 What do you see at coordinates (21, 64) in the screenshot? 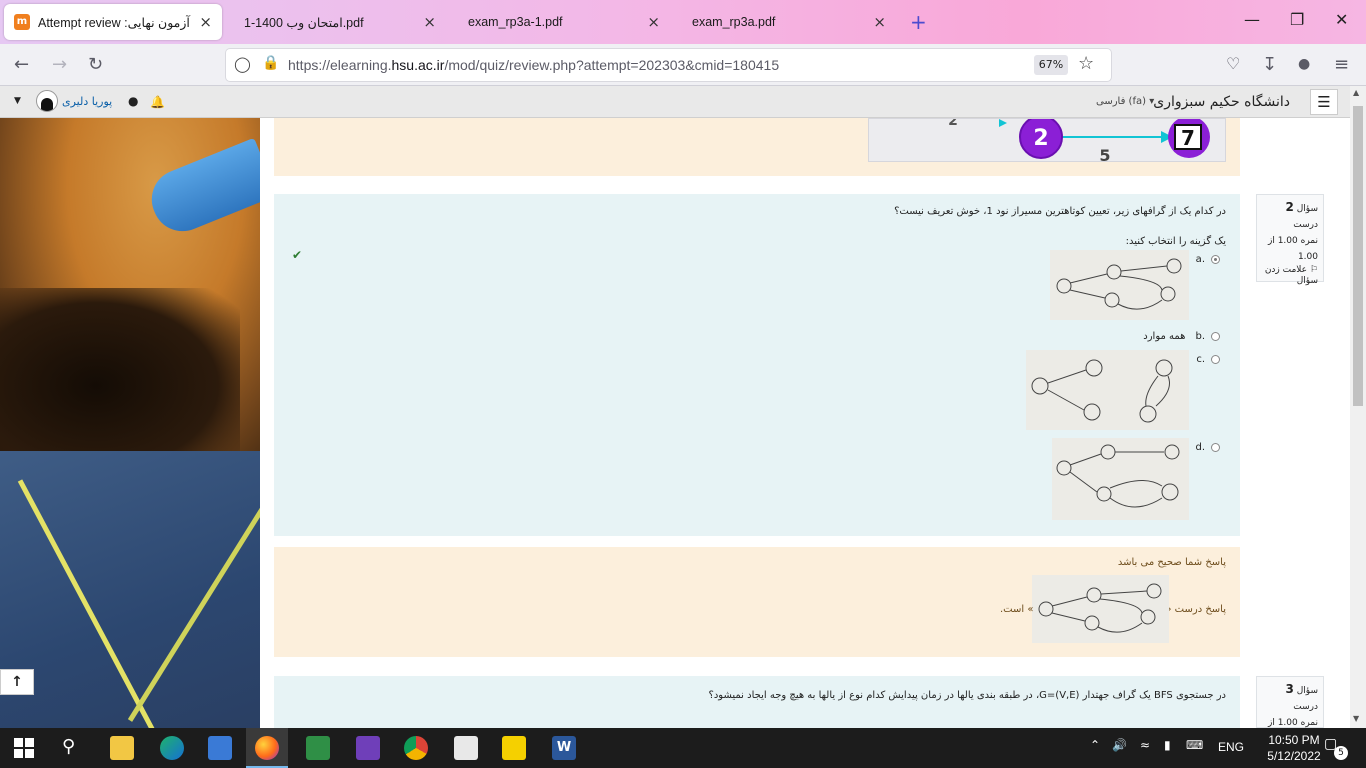
I see `back-arrow-icon: ←` at bounding box center [21, 64].